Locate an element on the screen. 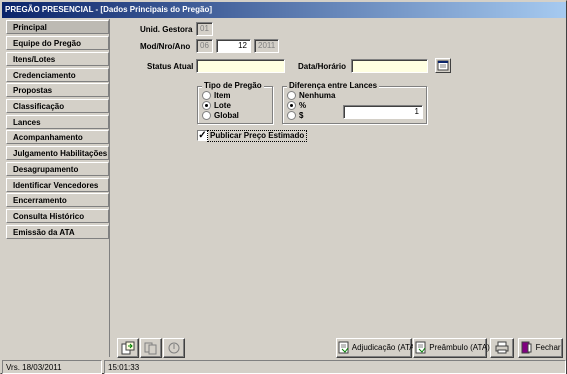 The width and height of the screenshot is (567, 374). diferenca-nenhuma-radio: Nenhuma is located at coordinates (311, 96).